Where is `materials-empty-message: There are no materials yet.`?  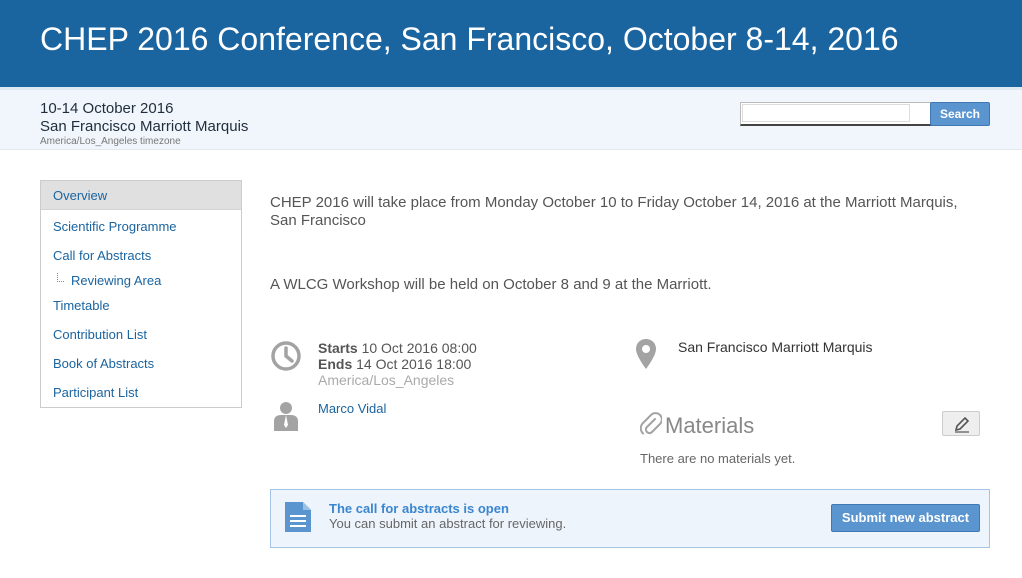
materials-empty-message: There are no materials yet. is located at coordinates (718, 458).